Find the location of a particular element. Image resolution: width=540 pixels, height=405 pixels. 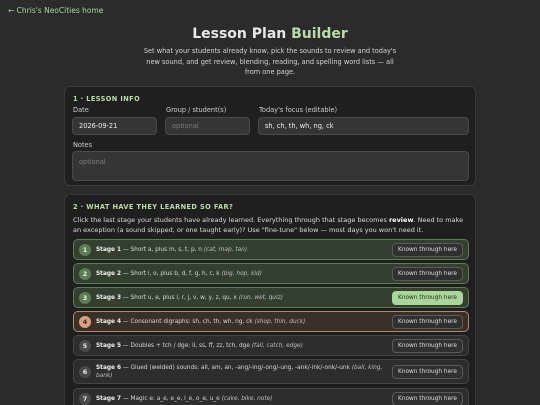

group-label: Group / student(s) is located at coordinates (196, 110).